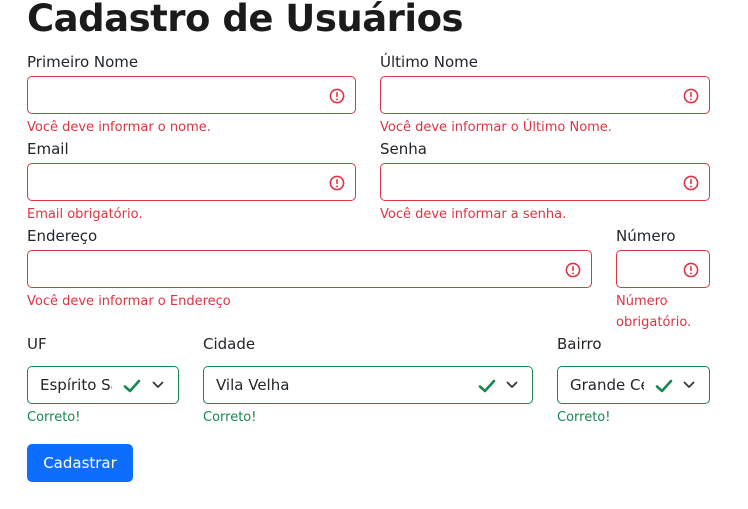 The height and width of the screenshot is (509, 748). I want to click on uf-feedback: Correto!, so click(54, 417).